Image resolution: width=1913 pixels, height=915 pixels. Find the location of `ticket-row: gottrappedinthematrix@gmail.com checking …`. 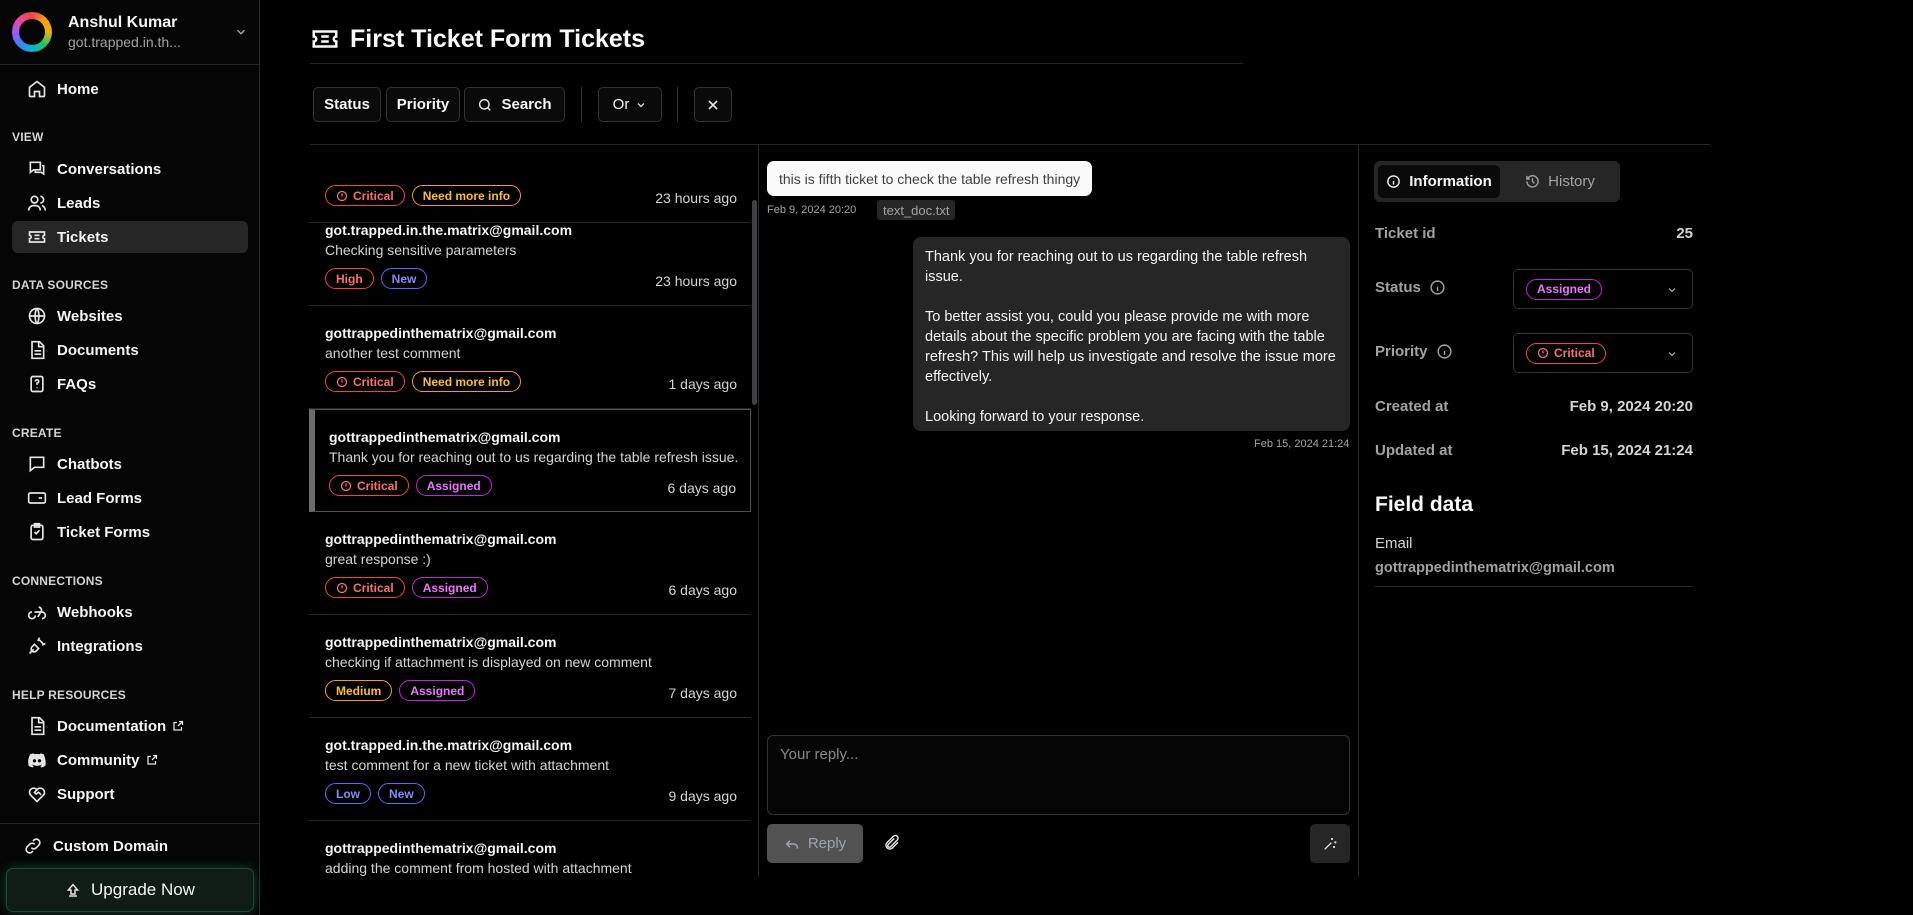

ticket-row: gottrappedinthematrix@gmail.com checking … is located at coordinates (530, 666).